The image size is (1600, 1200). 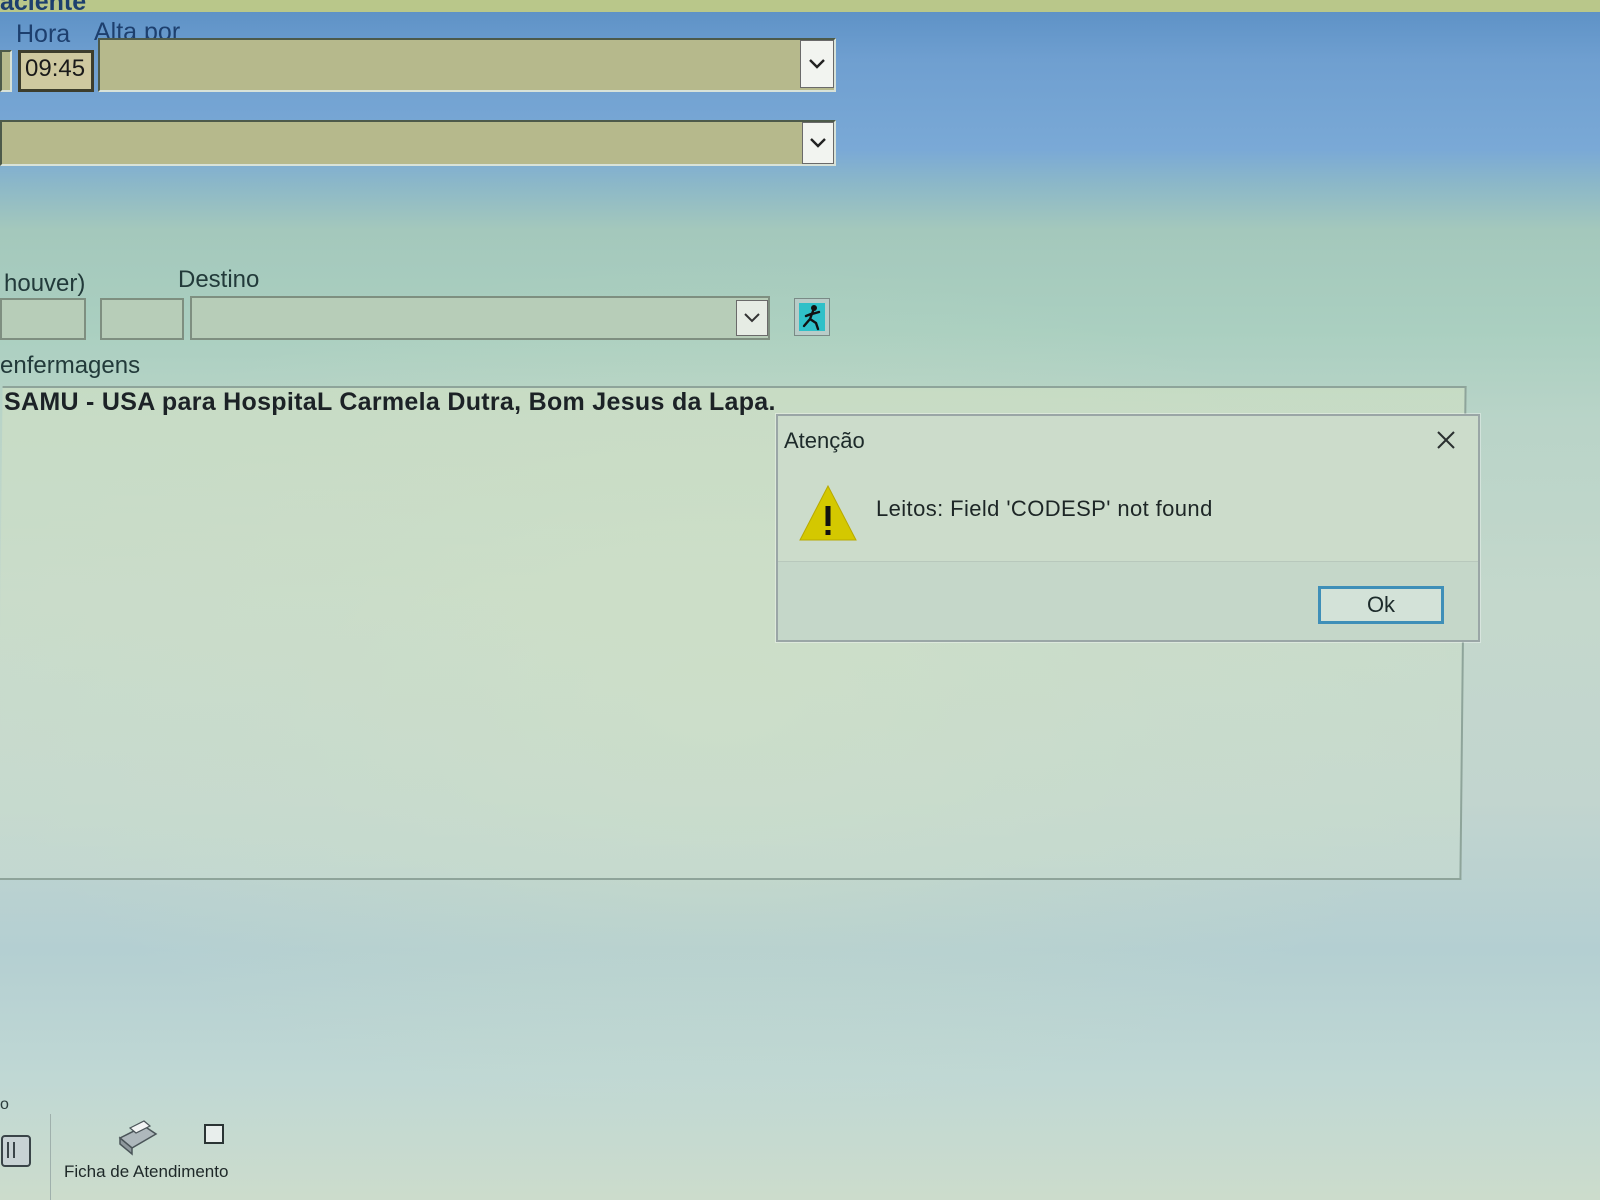 I want to click on secondary-dropdown-button, so click(x=818, y=143).